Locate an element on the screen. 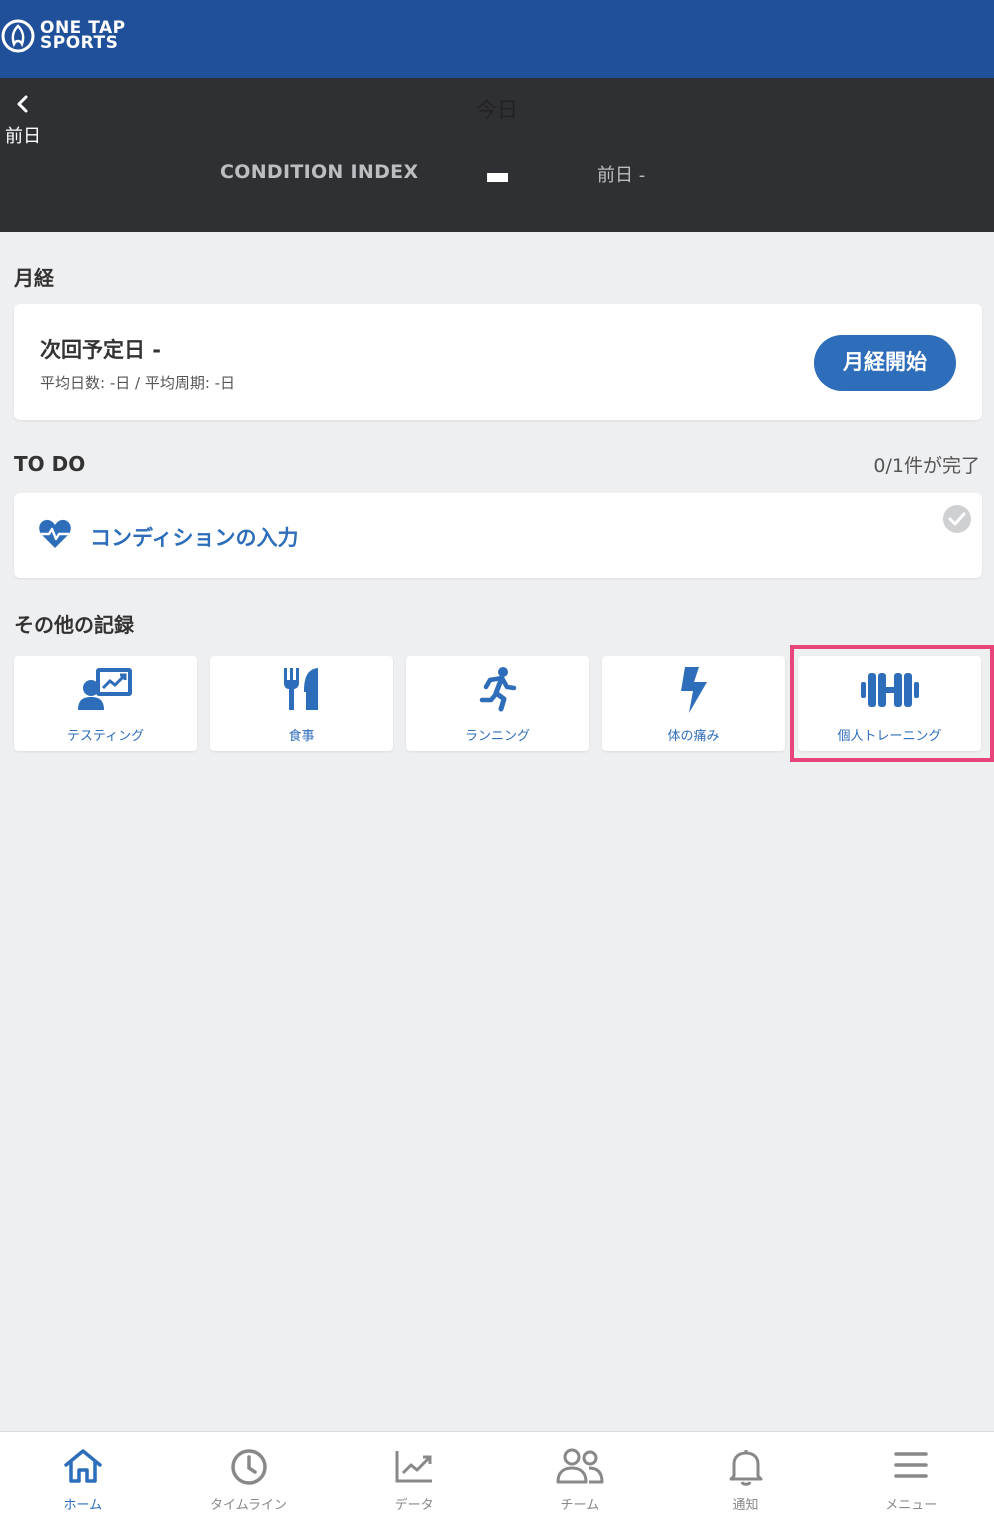 Image resolution: width=994 pixels, height=1536 pixels. meal-tile: 食事 is located at coordinates (301, 703).